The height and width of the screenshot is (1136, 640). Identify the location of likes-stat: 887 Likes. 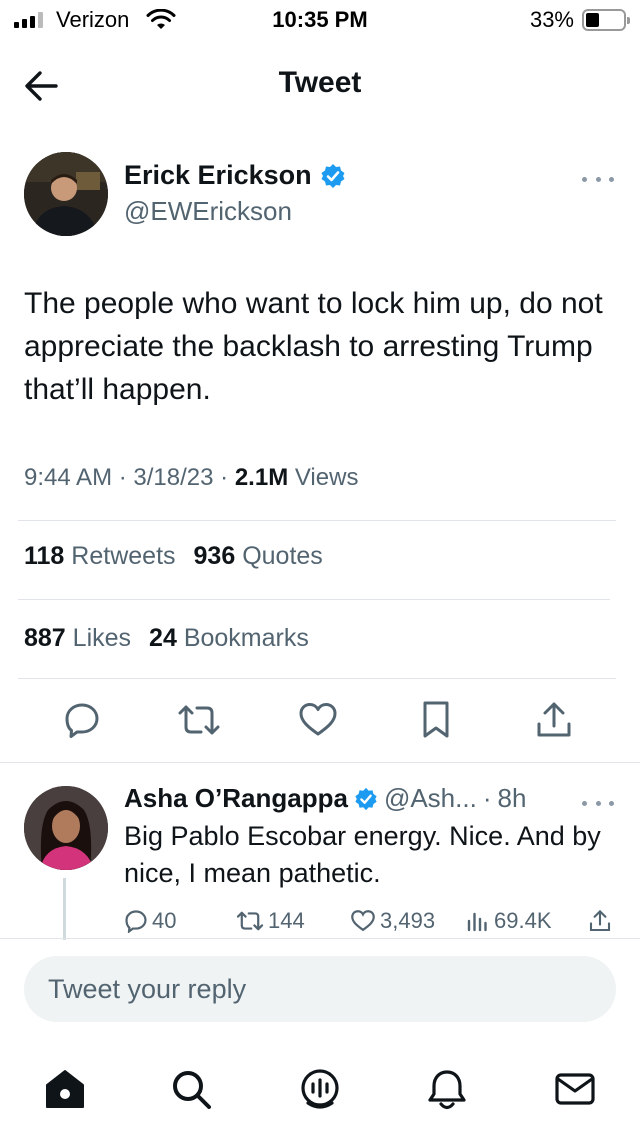
(77, 638).